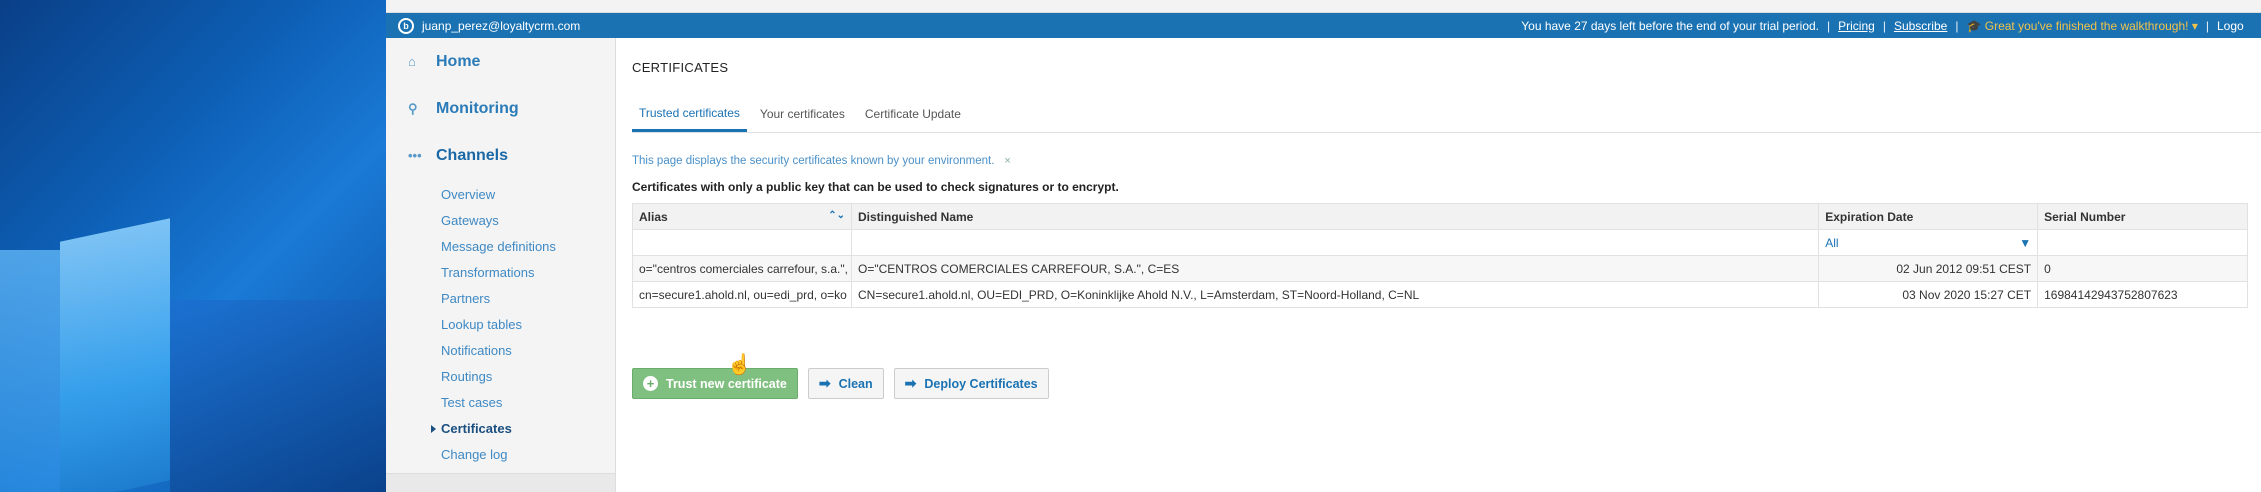 The width and height of the screenshot is (2261, 492). Describe the element at coordinates (528, 194) in the screenshot. I see `sidebar-item-overview: Overview` at that location.